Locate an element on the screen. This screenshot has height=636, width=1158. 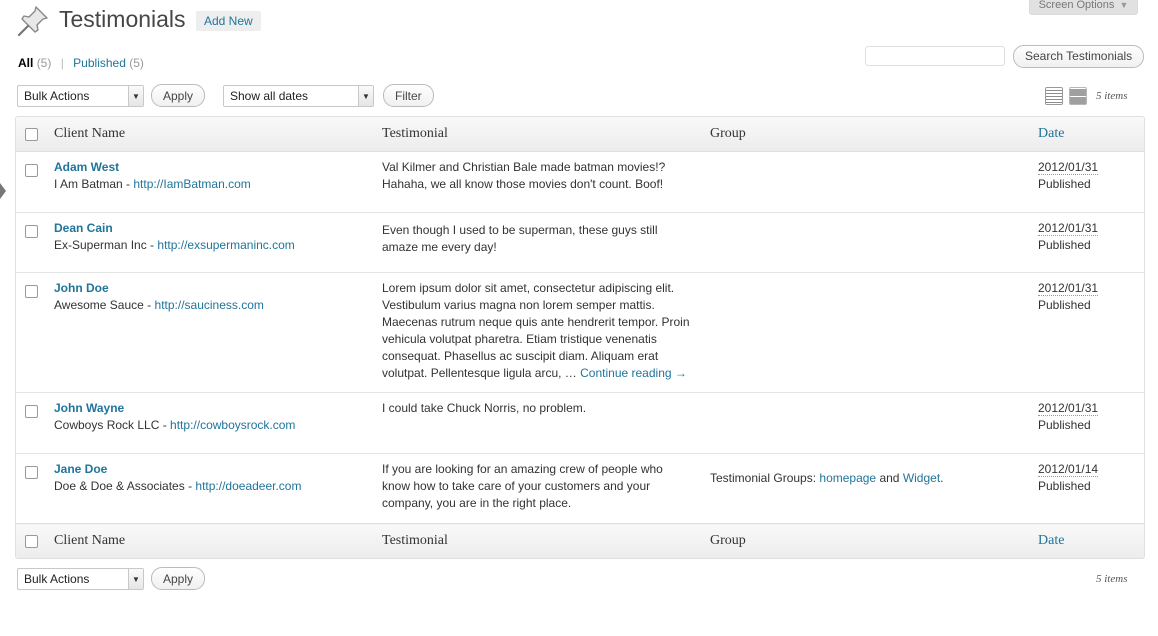
apply-button-bottom: Apply is located at coordinates (178, 578).